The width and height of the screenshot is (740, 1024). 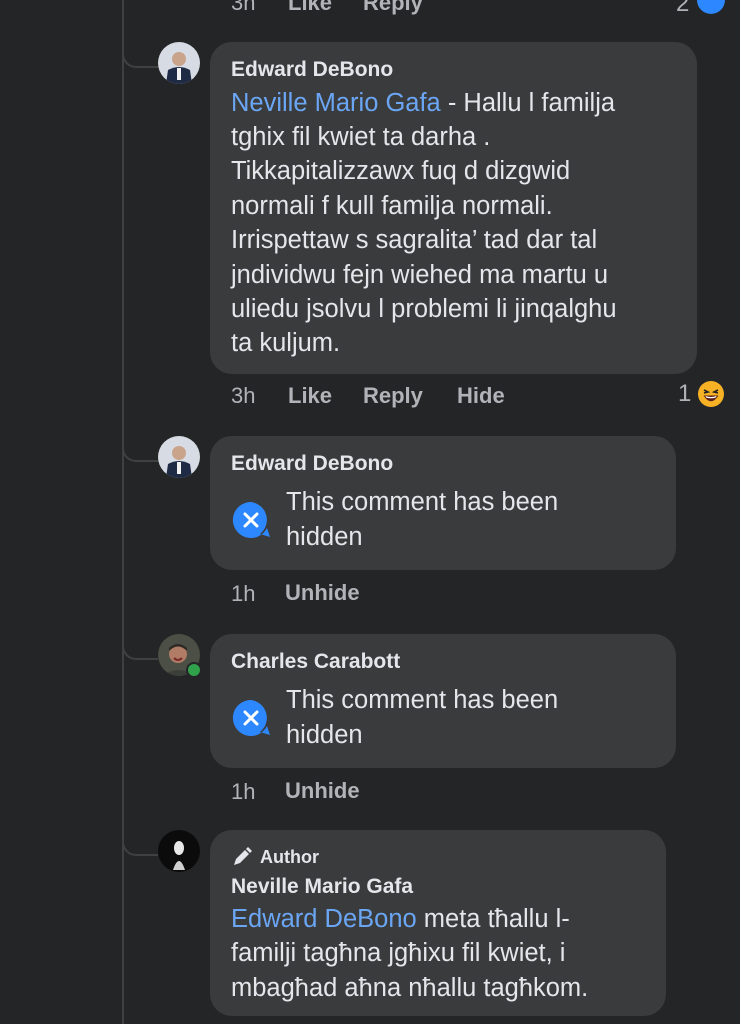 What do you see at coordinates (315, 662) in the screenshot?
I see `comment-author: Charles Carabott` at bounding box center [315, 662].